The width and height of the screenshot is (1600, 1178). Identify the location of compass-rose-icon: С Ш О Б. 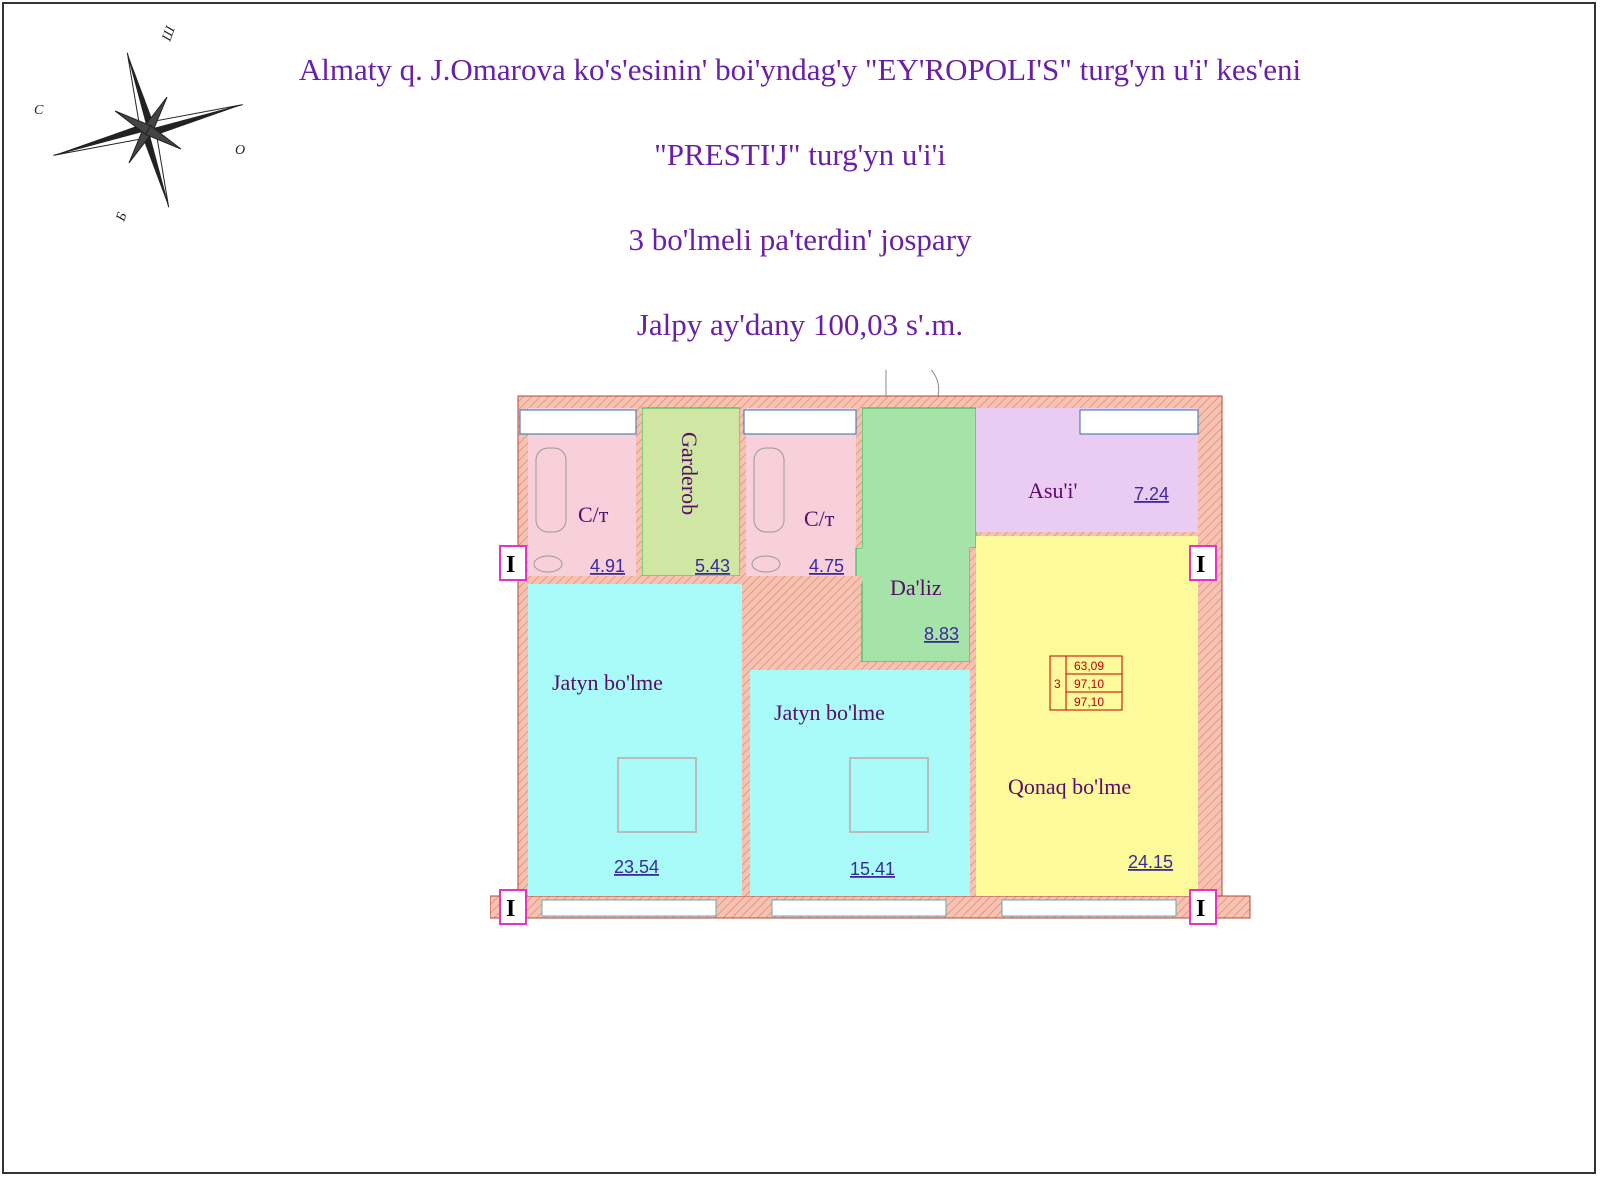
(139, 123).